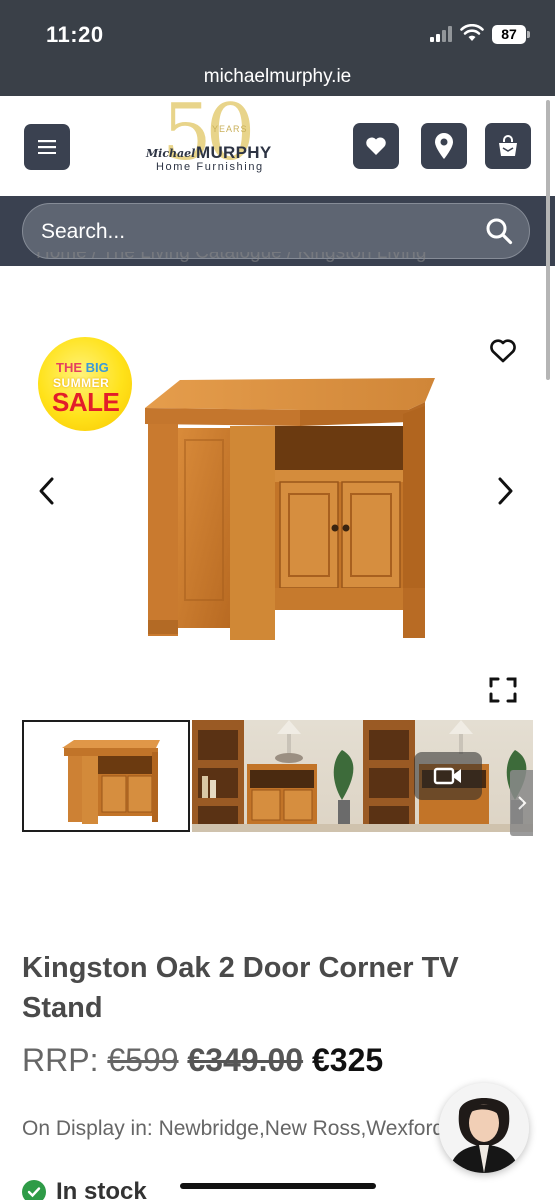 The width and height of the screenshot is (555, 1200). What do you see at coordinates (472, 32) in the screenshot?
I see `wifi-icon` at bounding box center [472, 32].